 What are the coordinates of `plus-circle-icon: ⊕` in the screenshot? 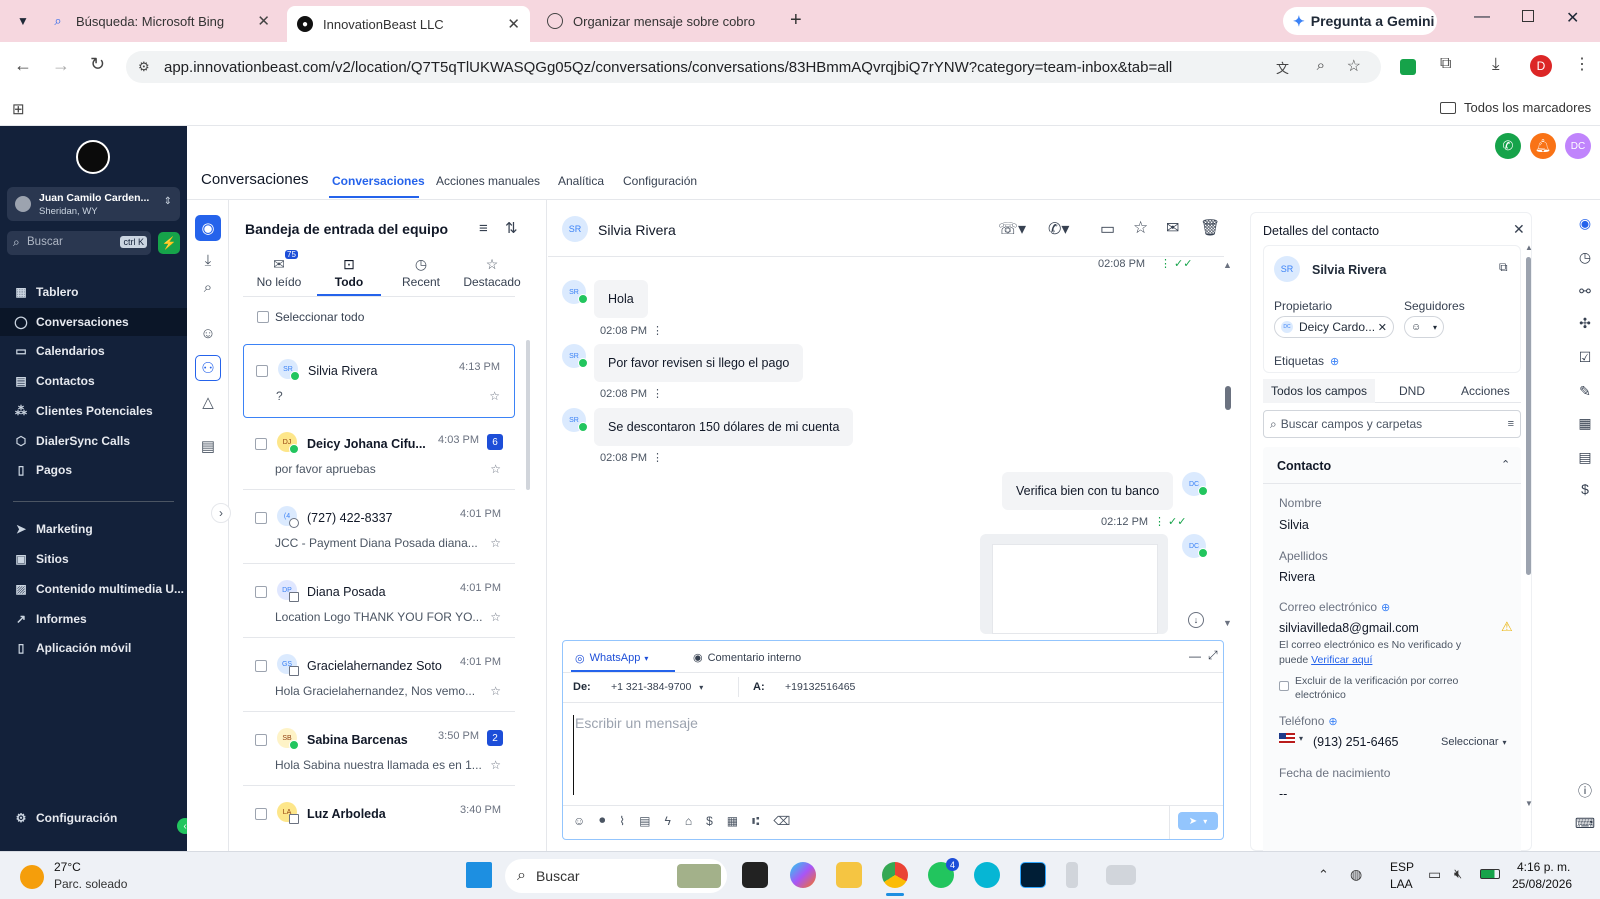 It's located at (1332, 721).